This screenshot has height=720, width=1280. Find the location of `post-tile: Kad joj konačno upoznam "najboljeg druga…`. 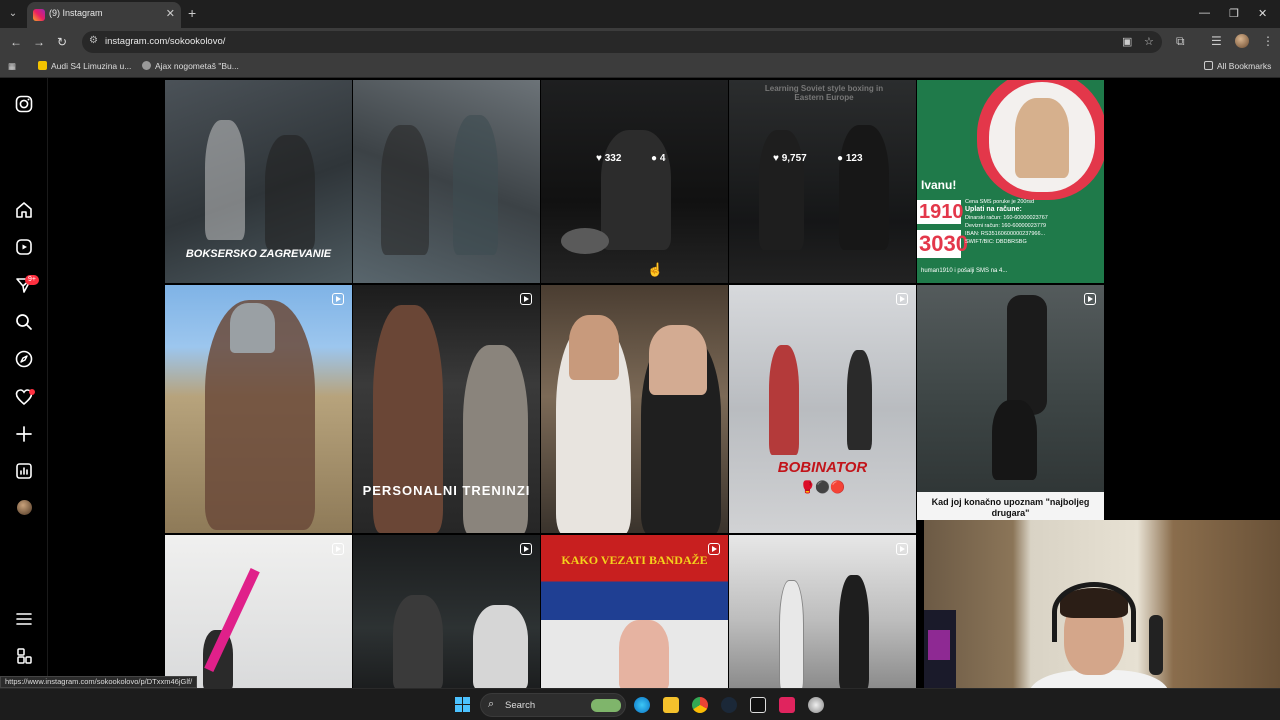

post-tile: Kad joj konačno upoznam "najboljeg druga… is located at coordinates (1010, 402).